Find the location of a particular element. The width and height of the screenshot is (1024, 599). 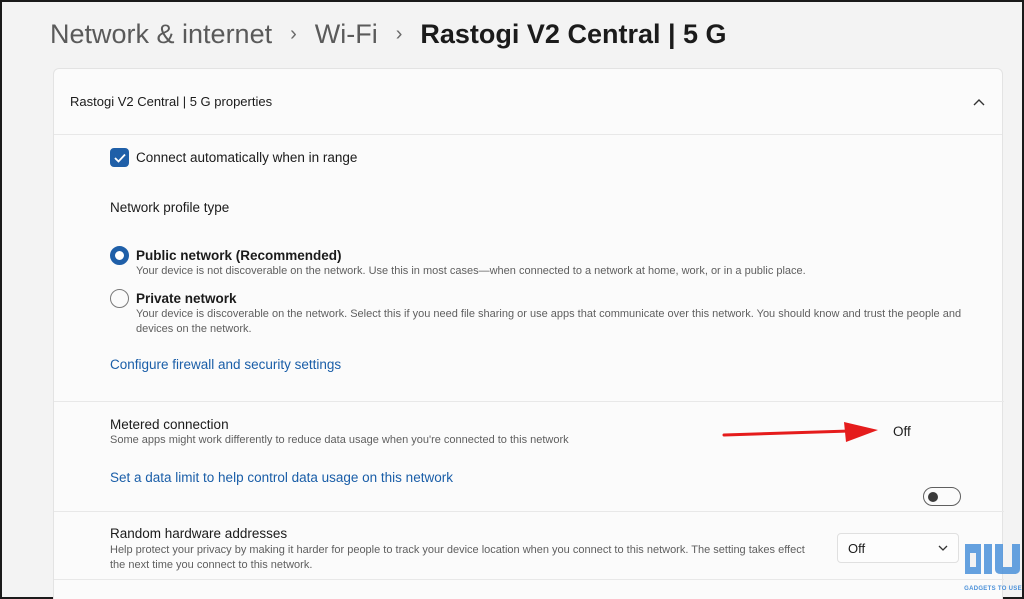

chevron-up-icon is located at coordinates (979, 102).